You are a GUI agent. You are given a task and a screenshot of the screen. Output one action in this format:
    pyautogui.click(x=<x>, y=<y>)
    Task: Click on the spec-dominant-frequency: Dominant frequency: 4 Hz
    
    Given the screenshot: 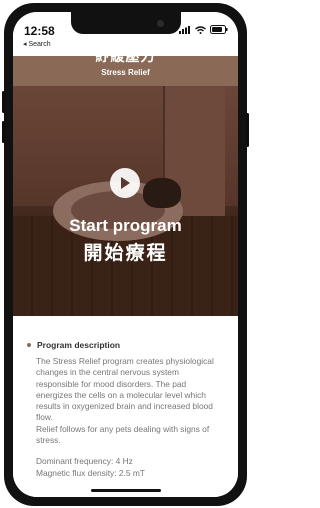 What is the action you would take?
    pyautogui.click(x=84, y=461)
    